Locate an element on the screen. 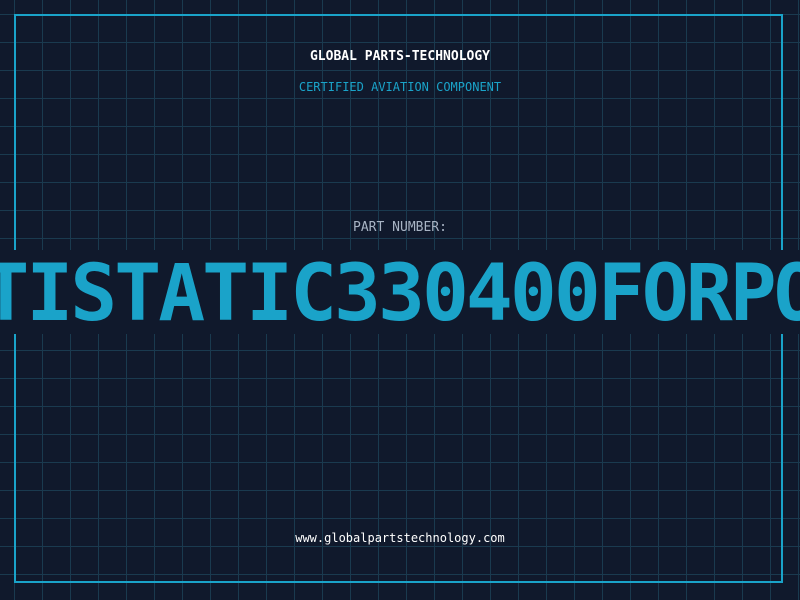  company-name: GLOBAL PARTS-TECHNOLOGY is located at coordinates (399, 56).